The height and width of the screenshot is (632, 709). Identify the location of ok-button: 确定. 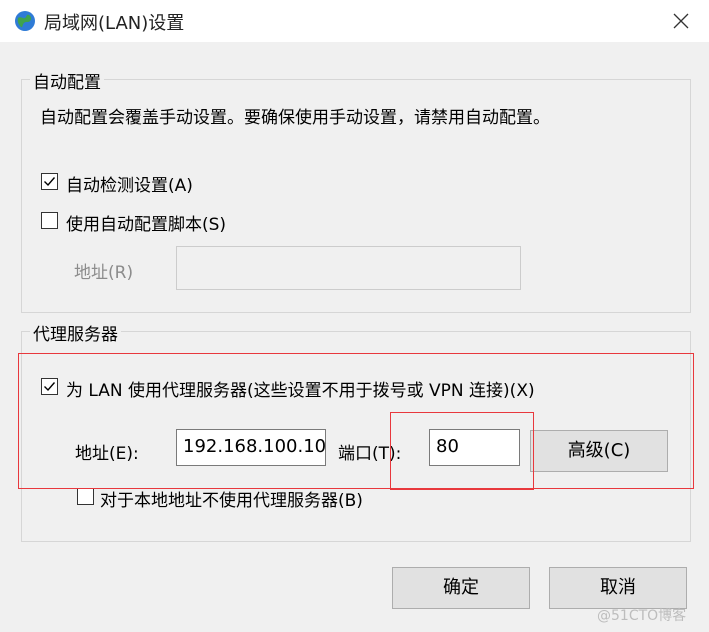
(461, 588).